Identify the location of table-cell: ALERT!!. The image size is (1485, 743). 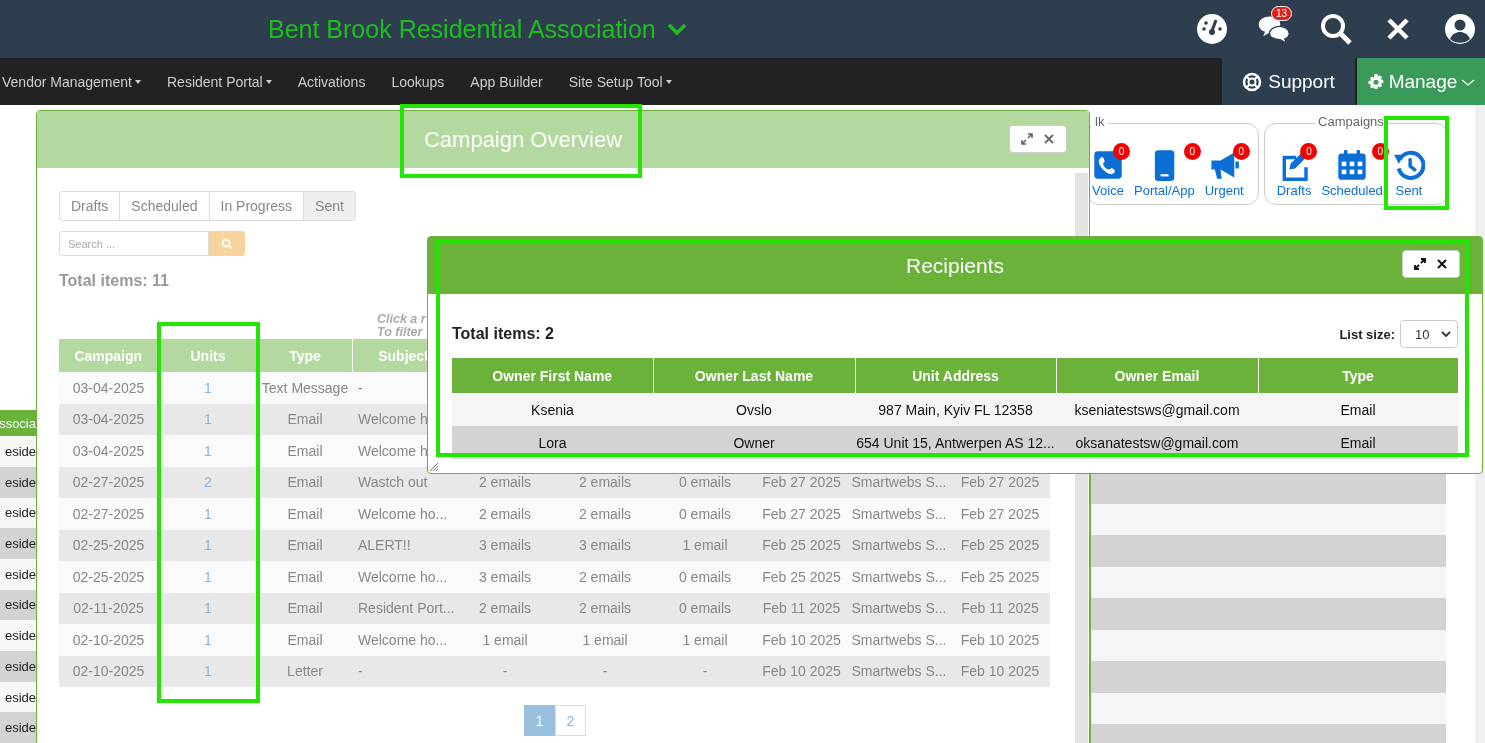
(403, 545).